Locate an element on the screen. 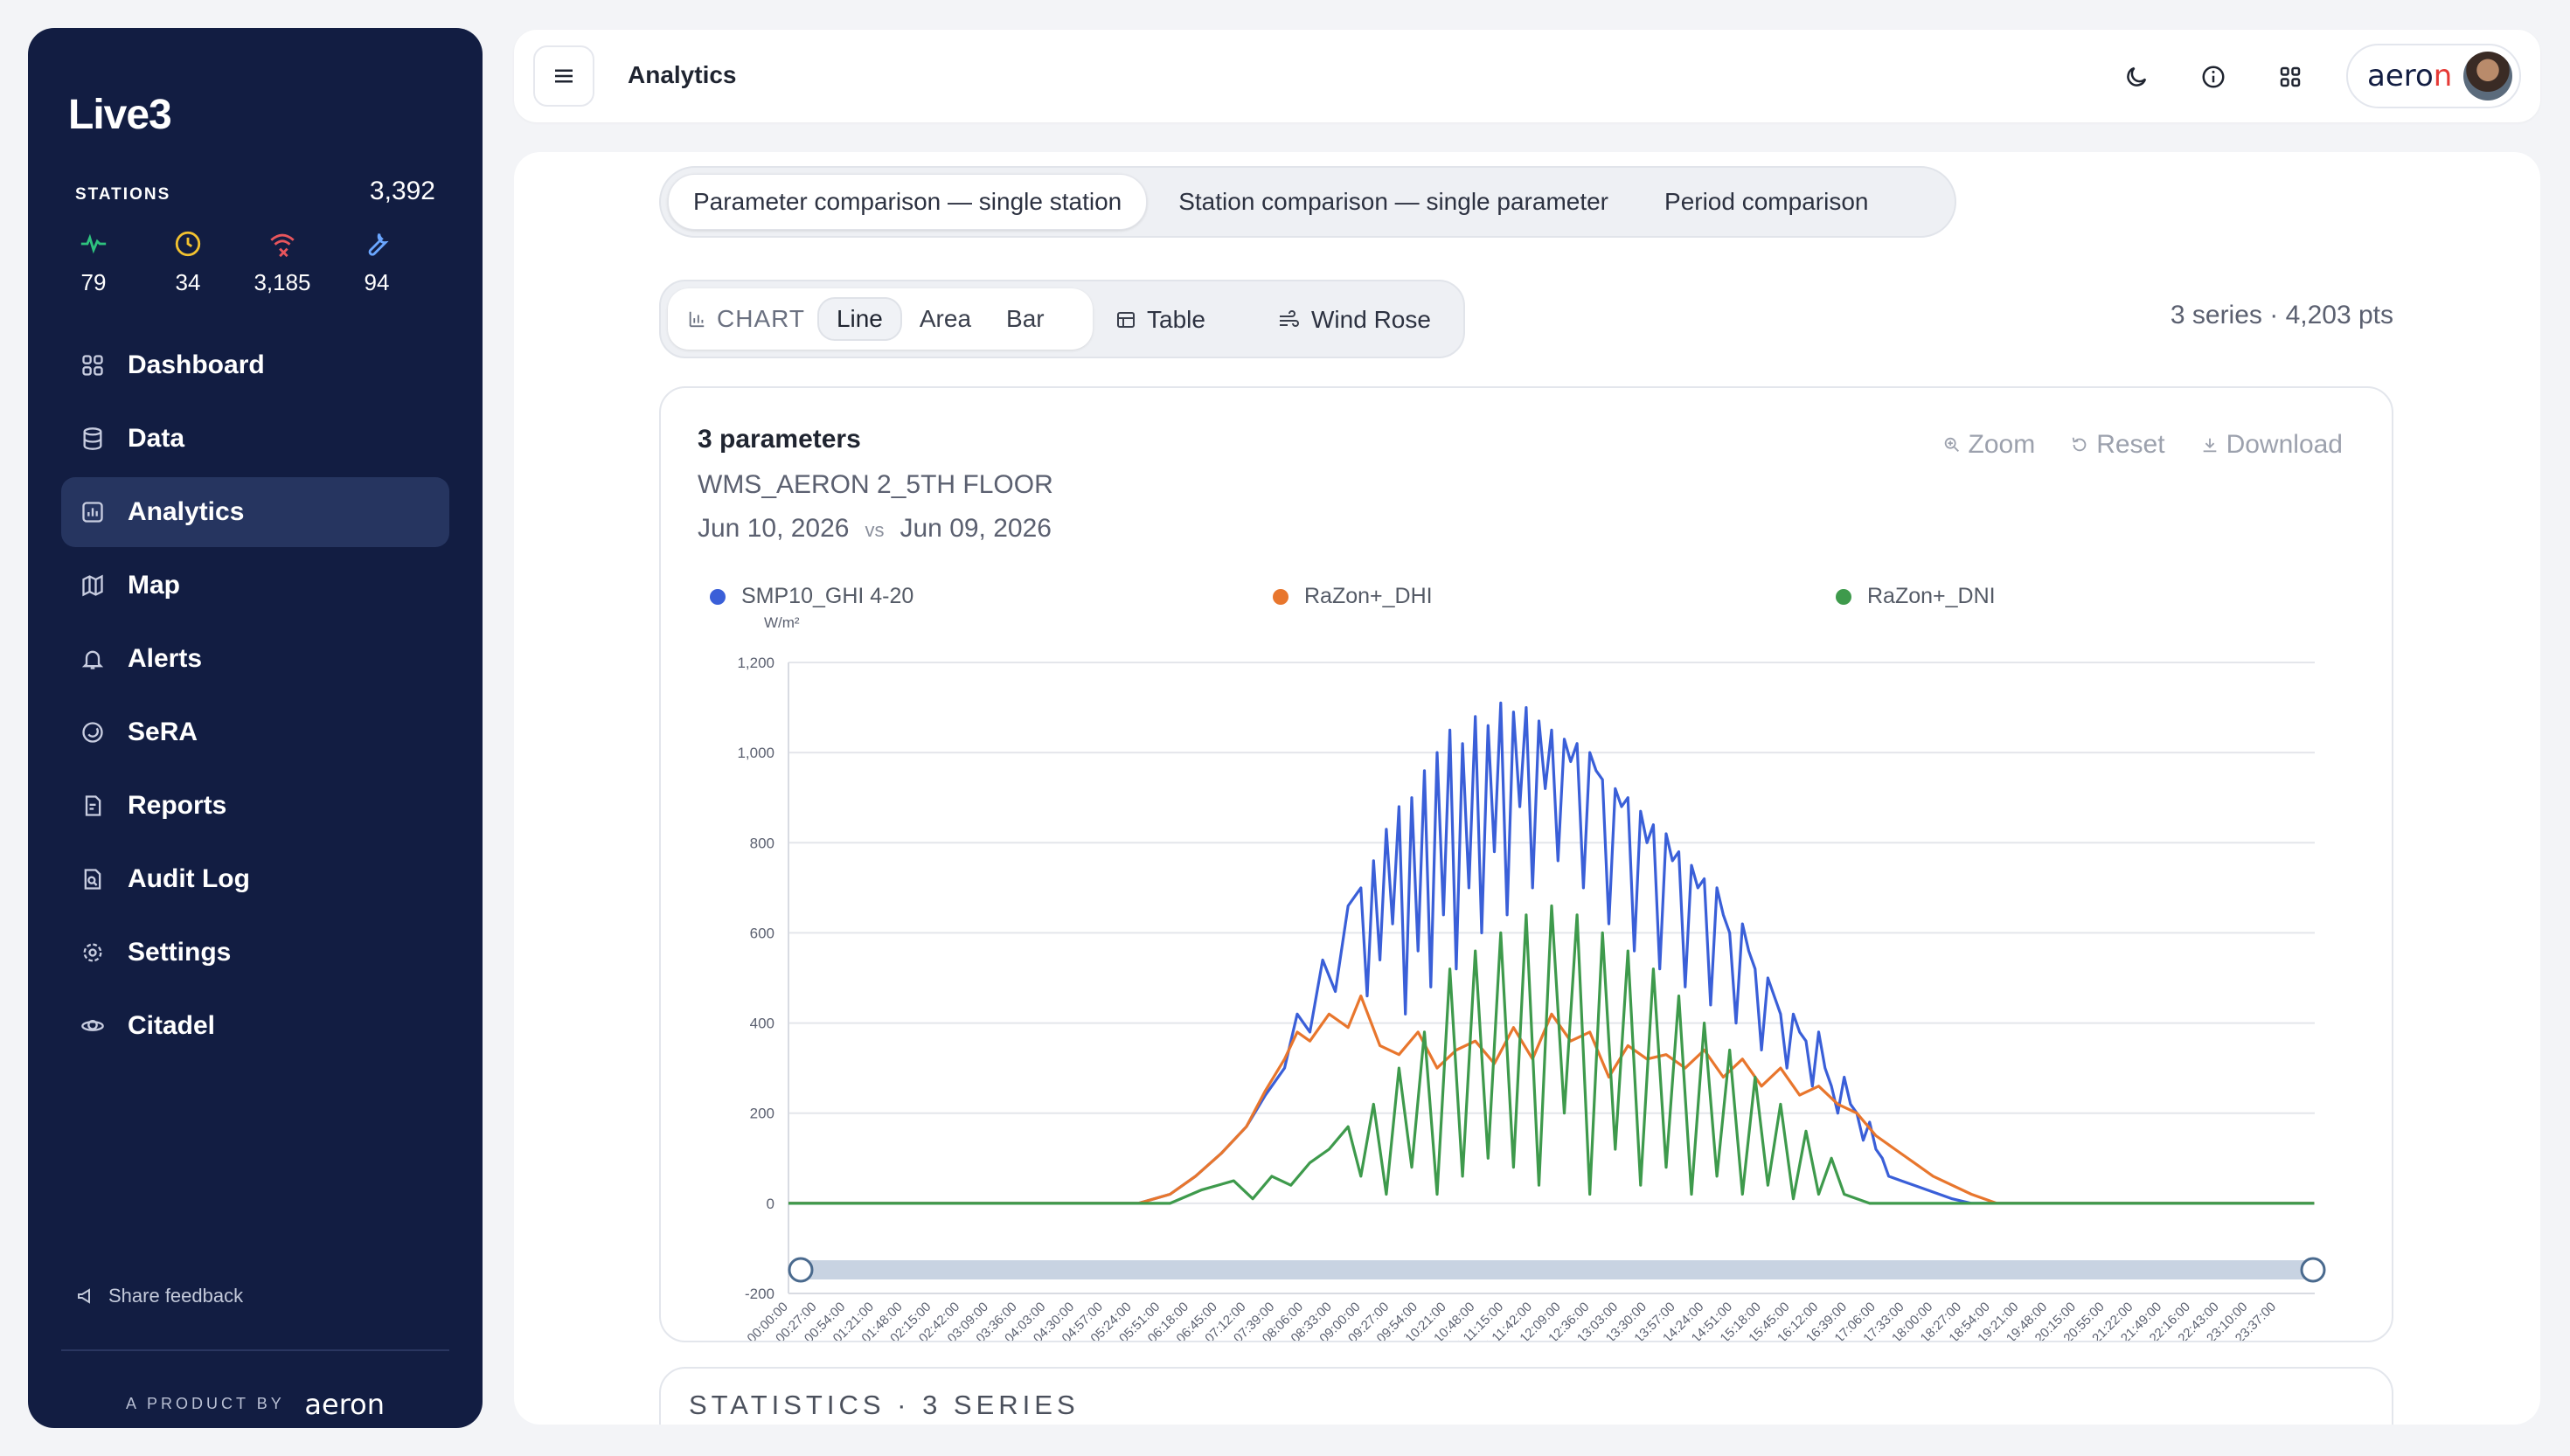  hamburger-icon is located at coordinates (564, 76).